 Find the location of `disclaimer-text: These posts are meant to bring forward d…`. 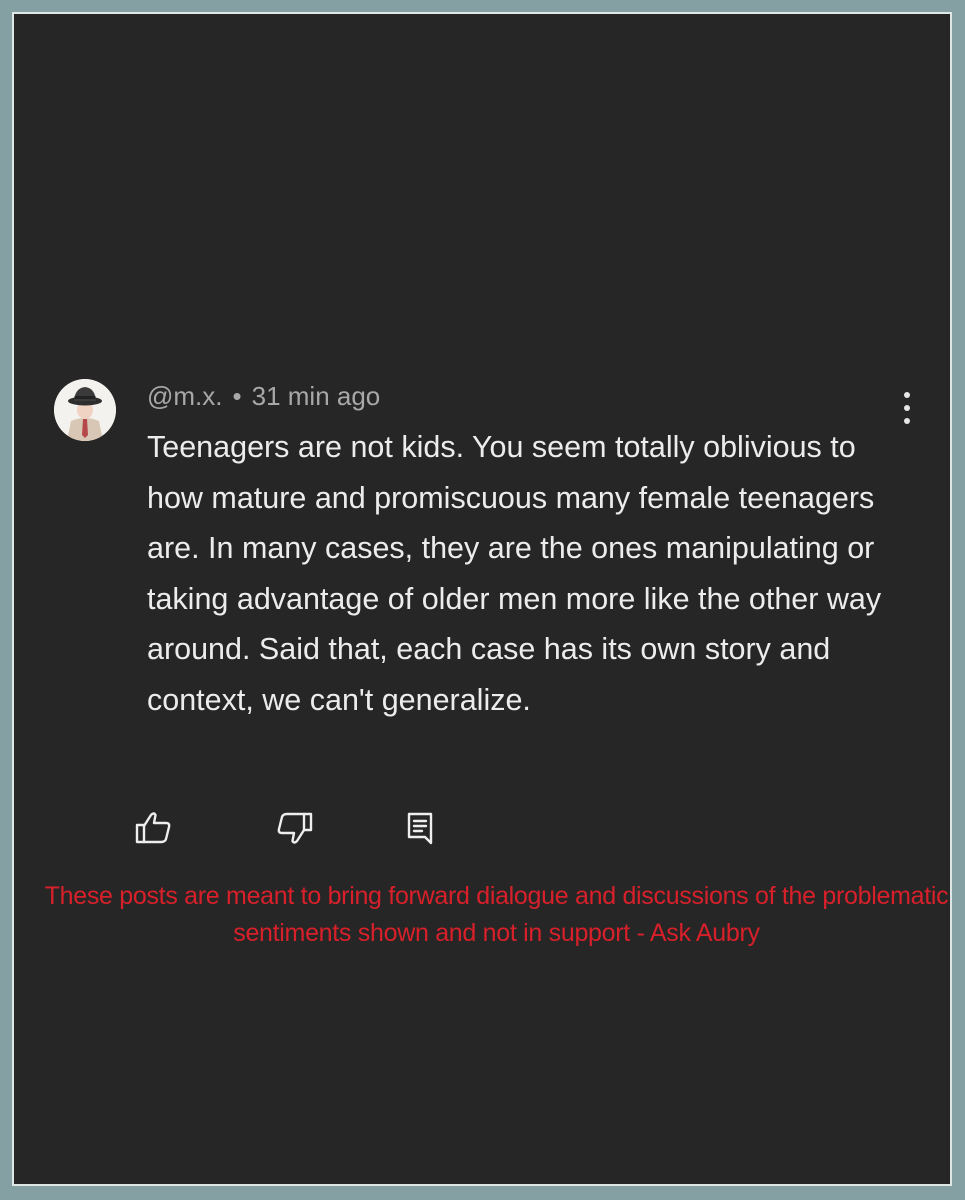

disclaimer-text: These posts are meant to bring forward d… is located at coordinates (496, 914).